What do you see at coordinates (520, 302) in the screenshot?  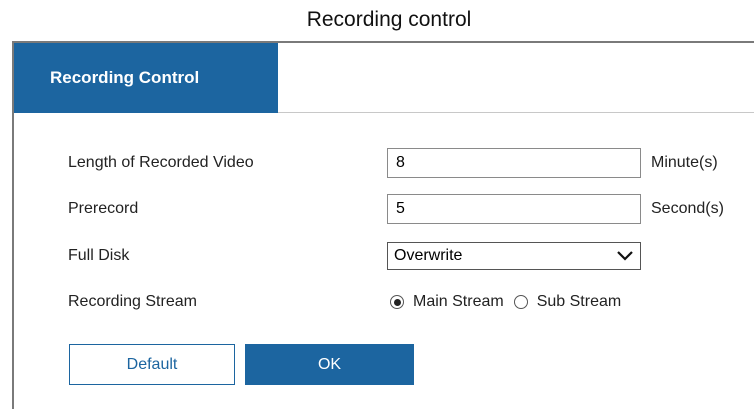 I see `radio-sub-stream-circle` at bounding box center [520, 302].